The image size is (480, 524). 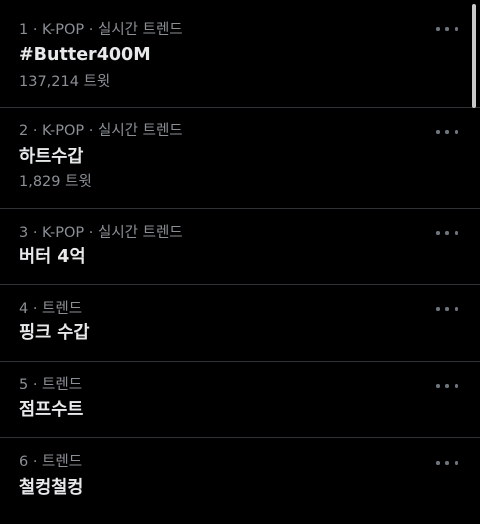 I want to click on trend-context: 5 · 트렌드, so click(x=51, y=385).